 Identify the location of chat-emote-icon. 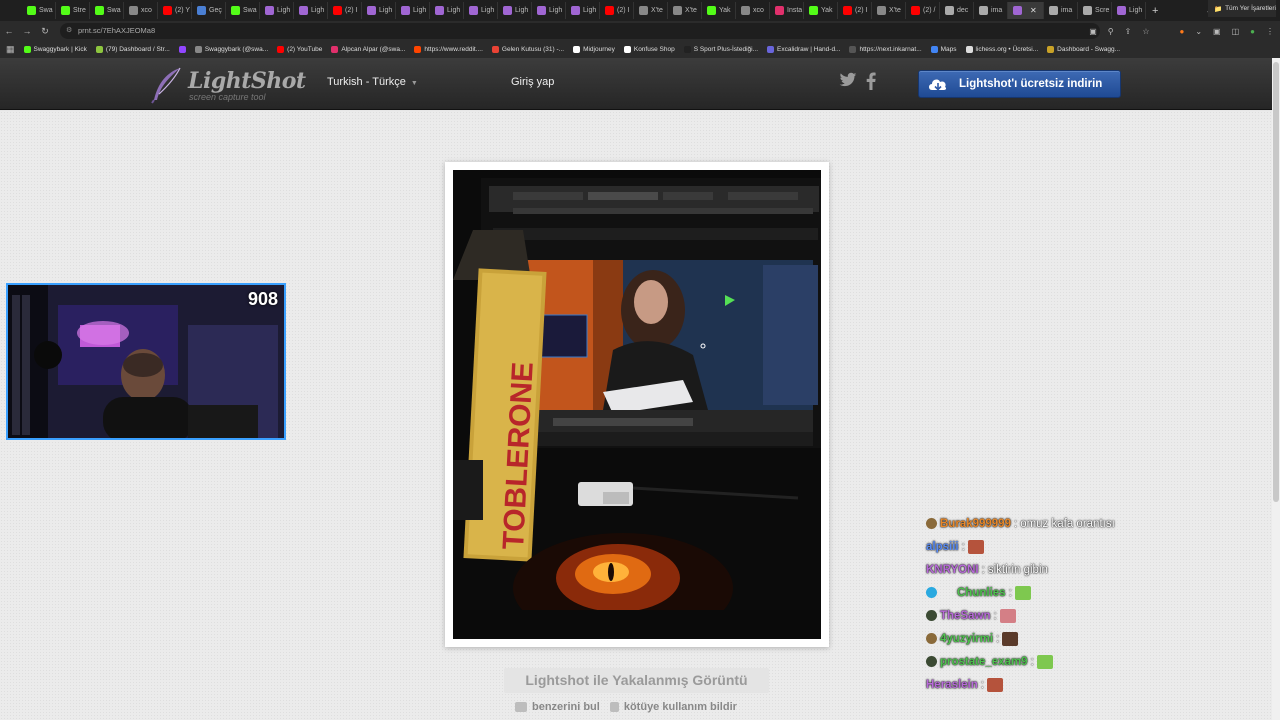
(1007, 615).